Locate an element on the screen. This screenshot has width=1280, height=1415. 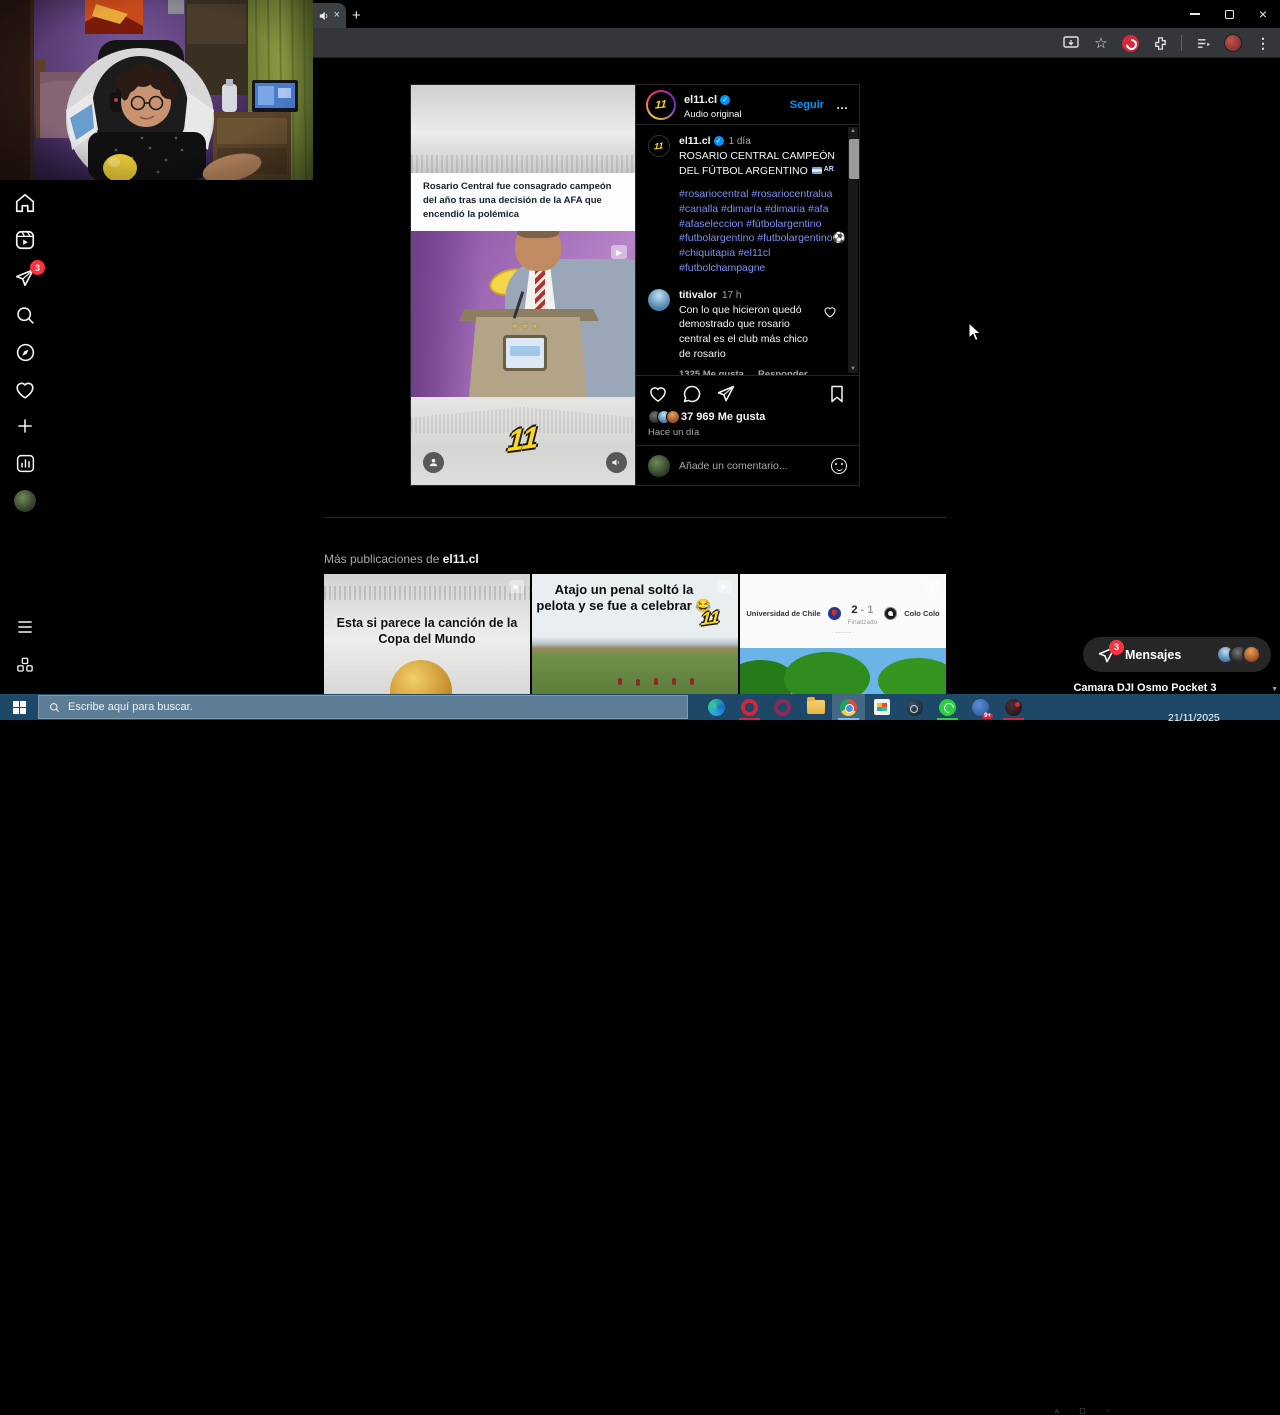
opera-gx-icon is located at coordinates (782, 707).